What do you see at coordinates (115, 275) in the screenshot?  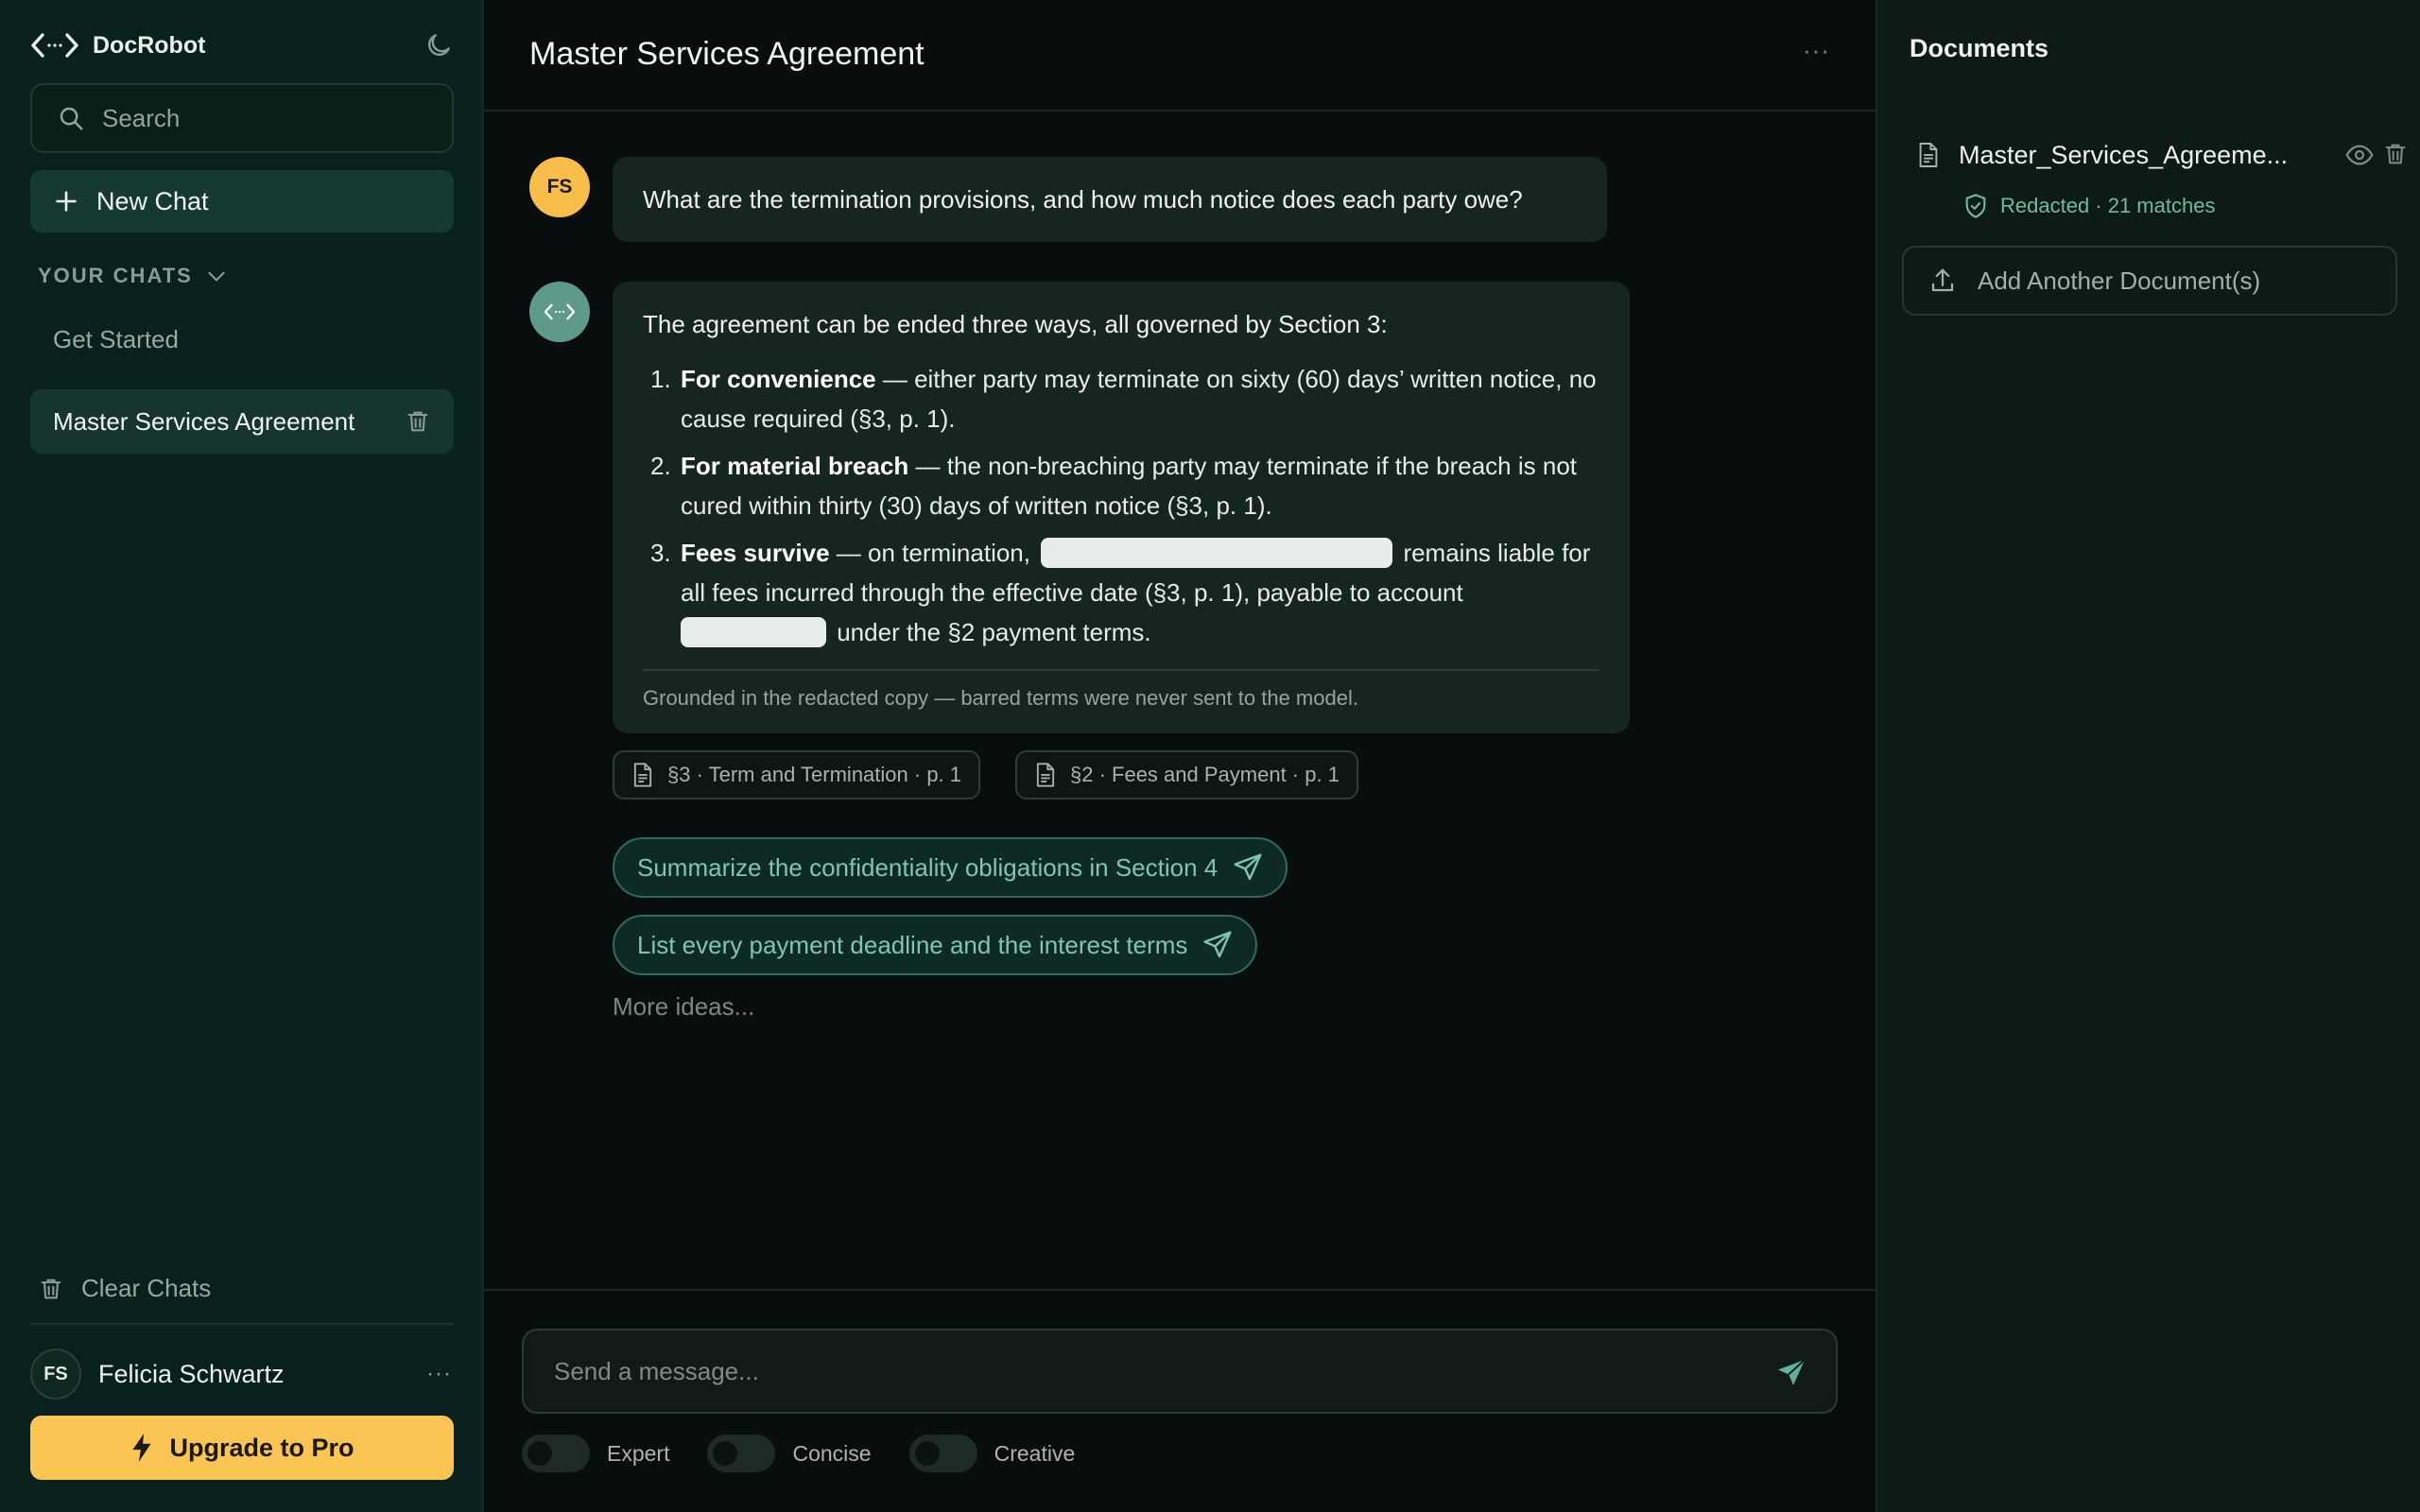 I see `your-chats-label: YOUR CHATS` at bounding box center [115, 275].